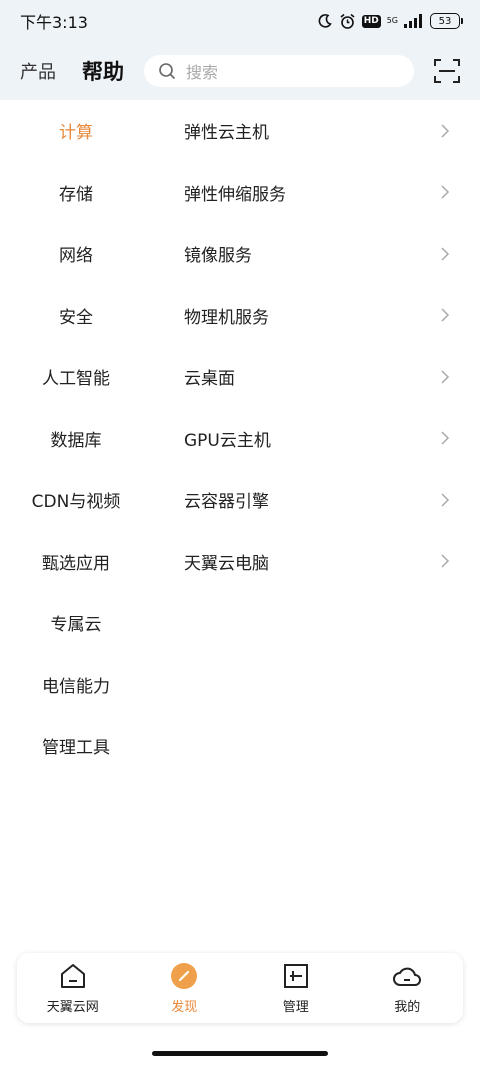 Image resolution: width=480 pixels, height=1067 pixels. Describe the element at coordinates (76, 623) in the screenshot. I see `category-item-dedicated-cloud: 专属云` at that location.